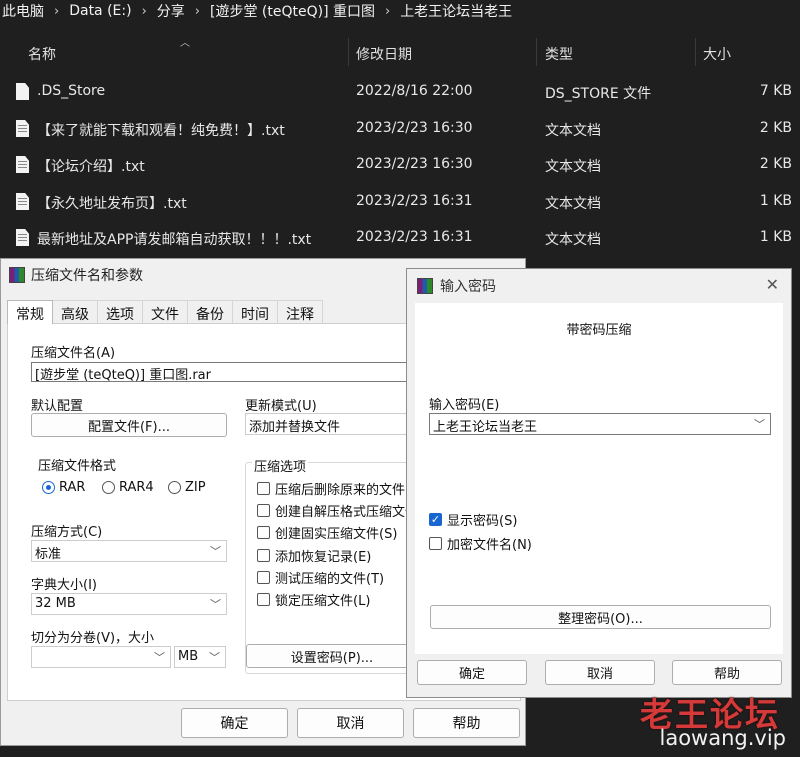 This screenshot has height=757, width=800. Describe the element at coordinates (573, 131) in the screenshot. I see `file-type: 文本文档` at that location.